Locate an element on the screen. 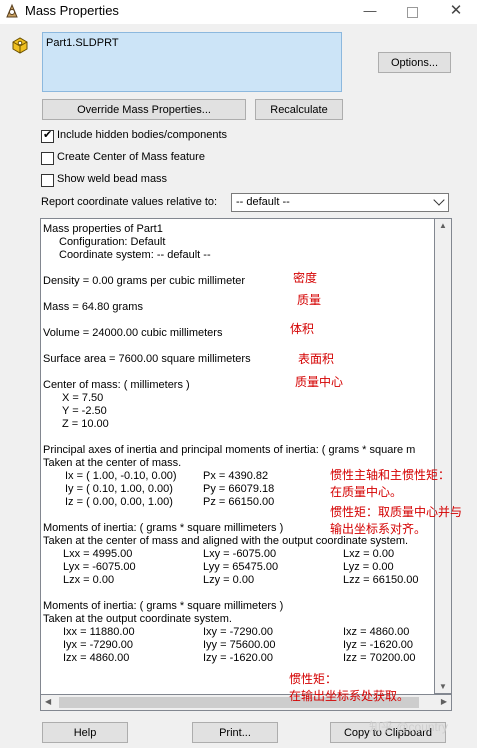 Image resolution: width=477 pixels, height=748 pixels. center-of-mass-y: Y = -2.50 is located at coordinates (84, 411).